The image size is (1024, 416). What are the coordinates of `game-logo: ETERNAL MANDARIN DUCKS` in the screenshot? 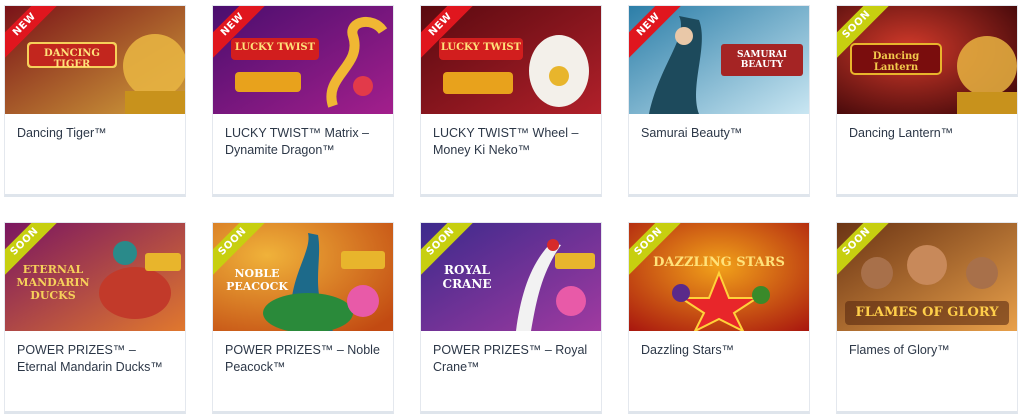 It's located at (53, 282).